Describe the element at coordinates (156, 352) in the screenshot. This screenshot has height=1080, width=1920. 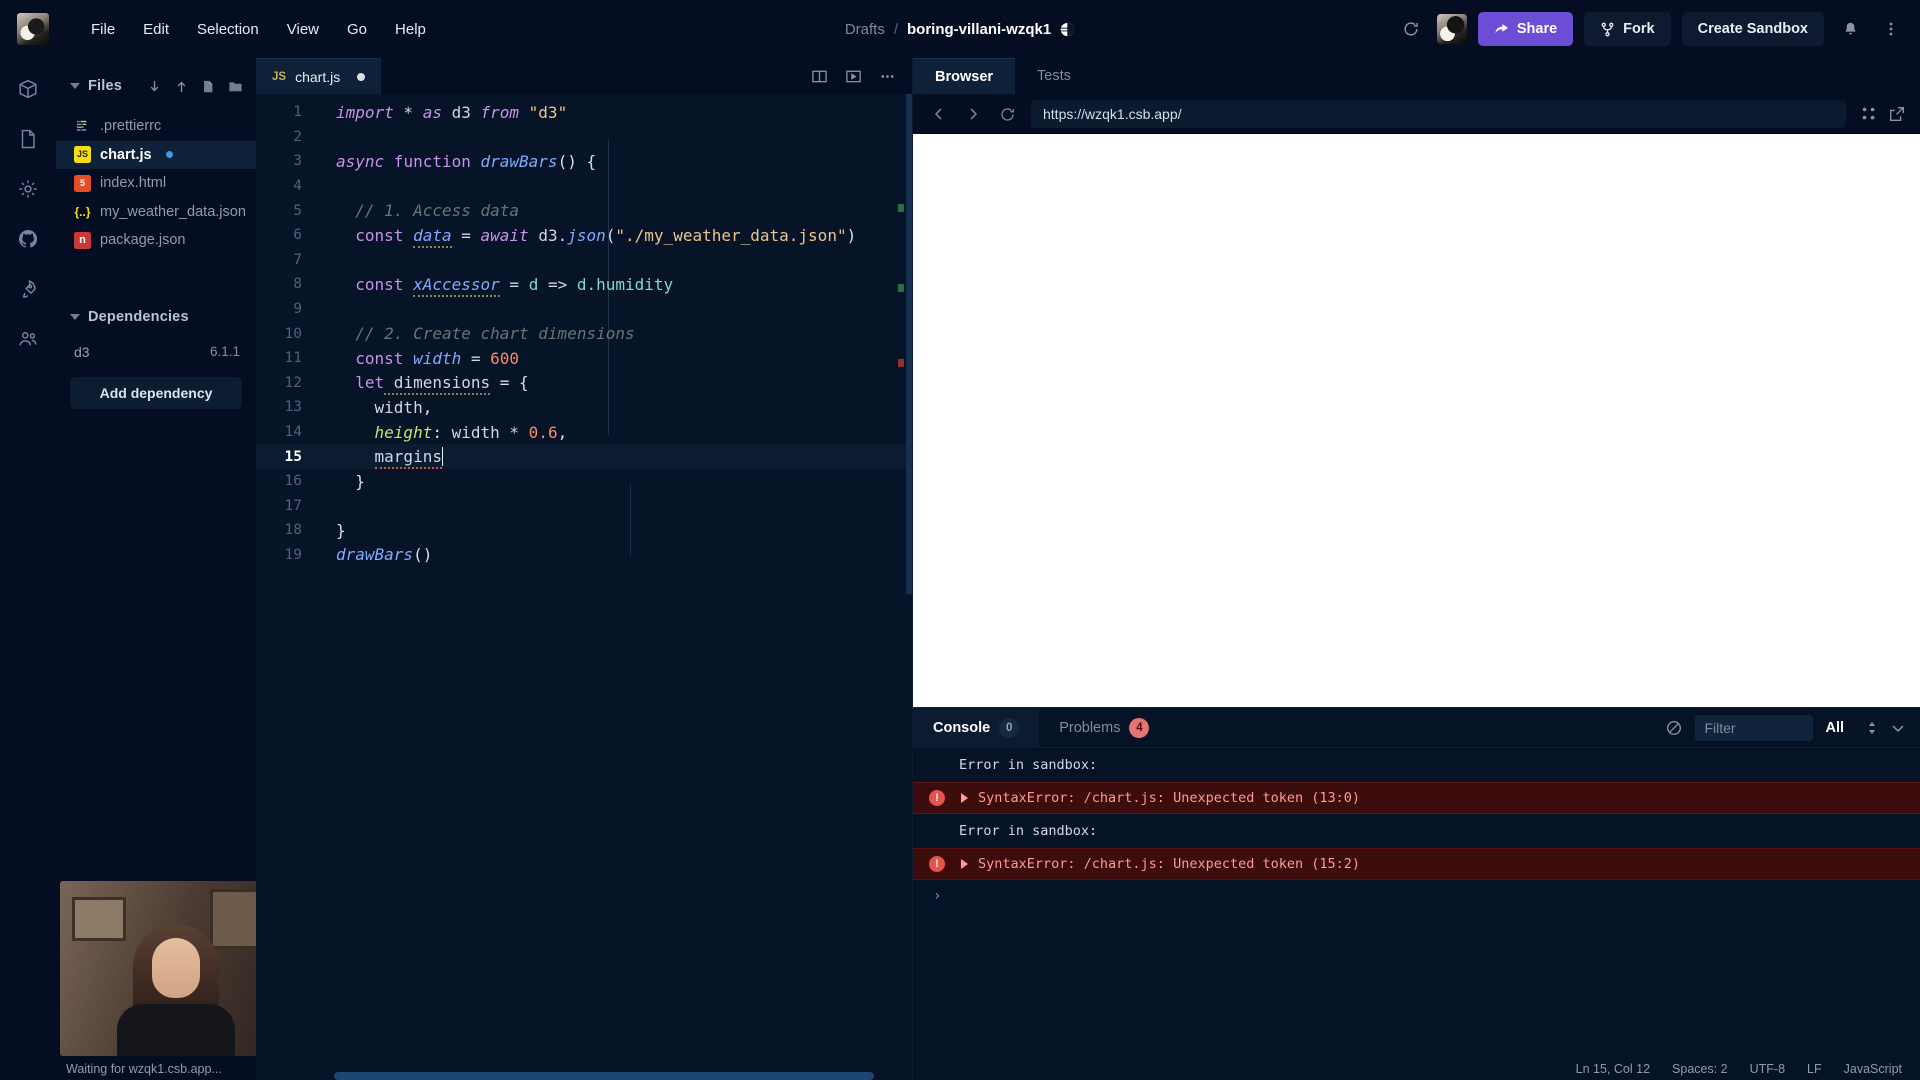
I see `dependency-row: d3 6.1.1` at that location.